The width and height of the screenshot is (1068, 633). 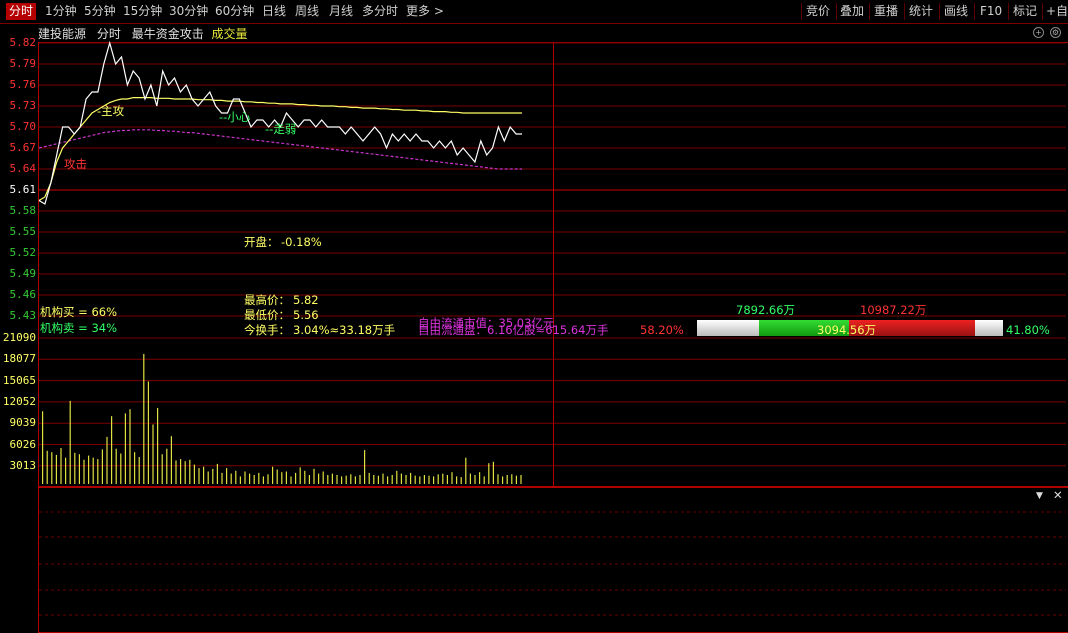 I want to click on annotation-careful: --小心, so click(x=235, y=117).